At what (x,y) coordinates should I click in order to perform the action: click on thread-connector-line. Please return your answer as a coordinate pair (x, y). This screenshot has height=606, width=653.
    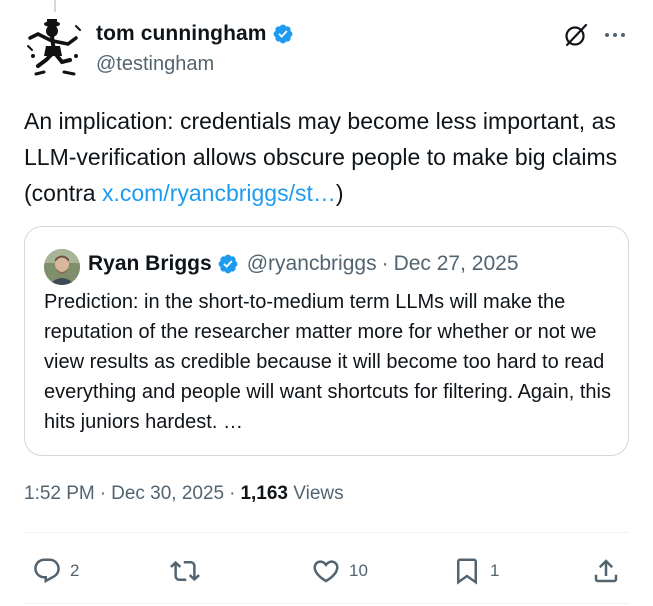
    Looking at the image, I should click on (55, 6).